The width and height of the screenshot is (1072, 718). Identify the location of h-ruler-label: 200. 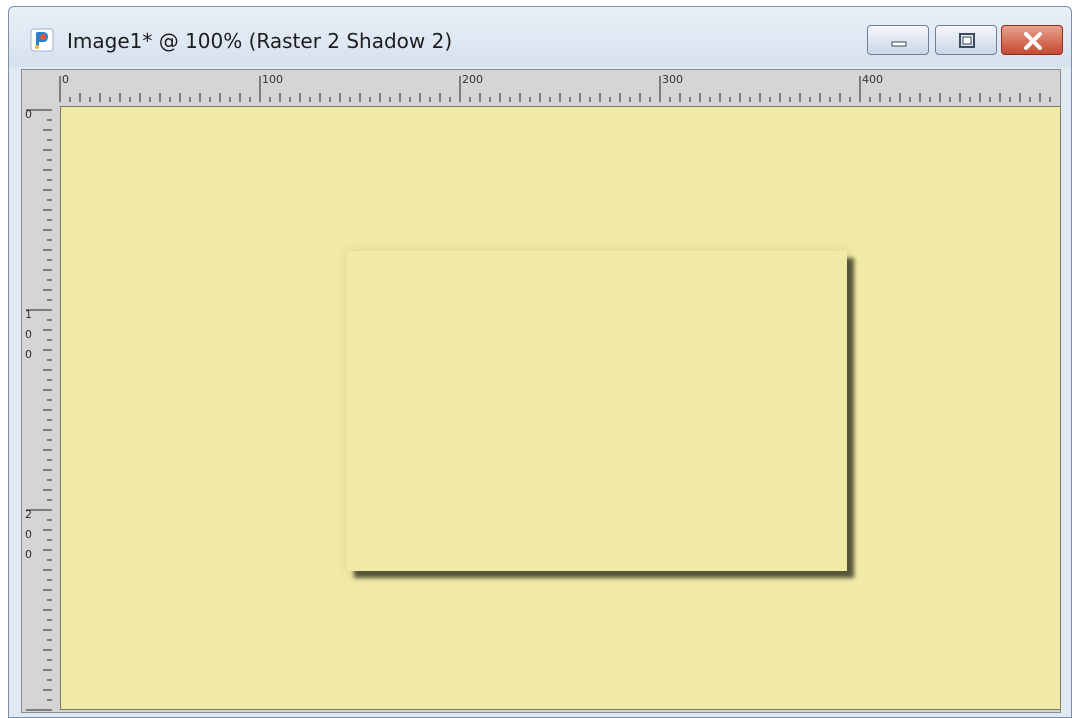
(472, 79).